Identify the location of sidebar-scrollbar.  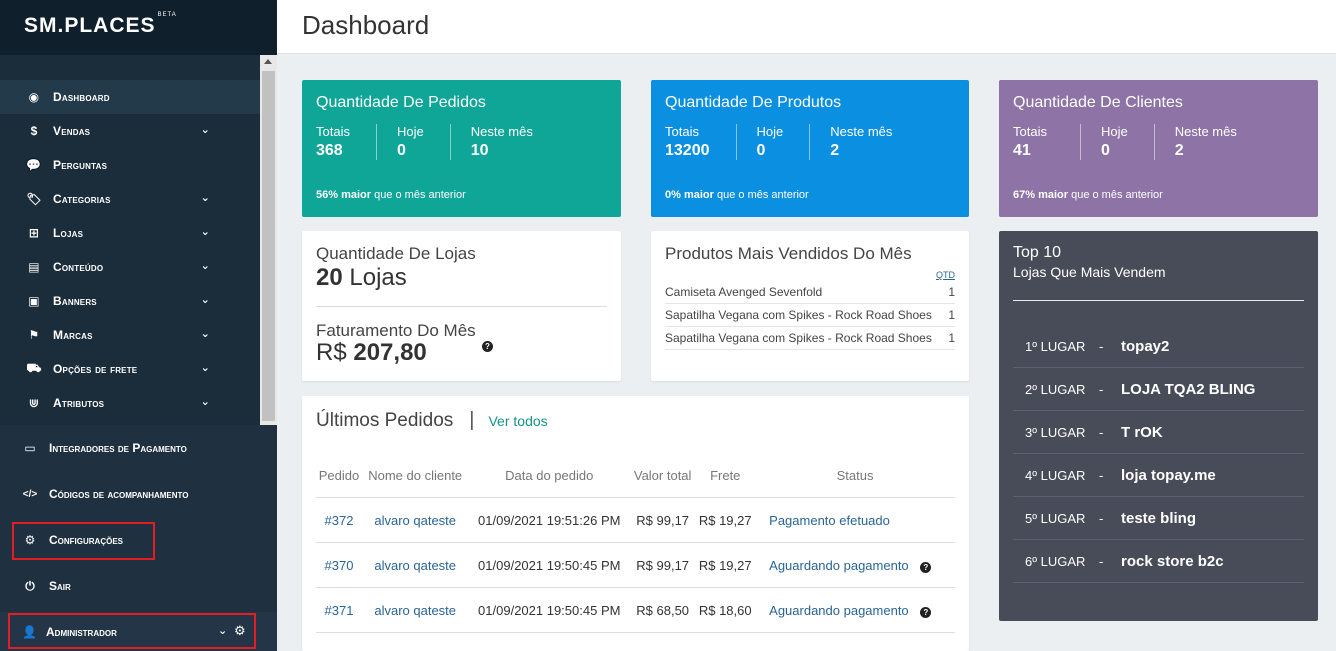
(268, 240).